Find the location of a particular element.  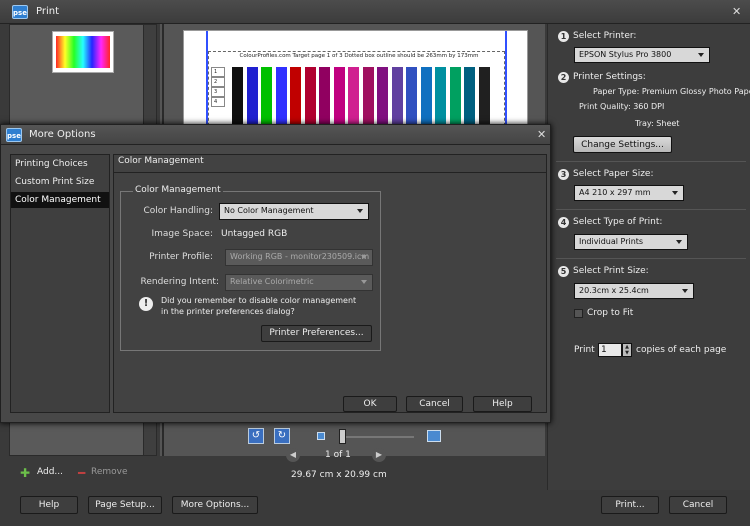

thumbnail-image is located at coordinates (83, 52).